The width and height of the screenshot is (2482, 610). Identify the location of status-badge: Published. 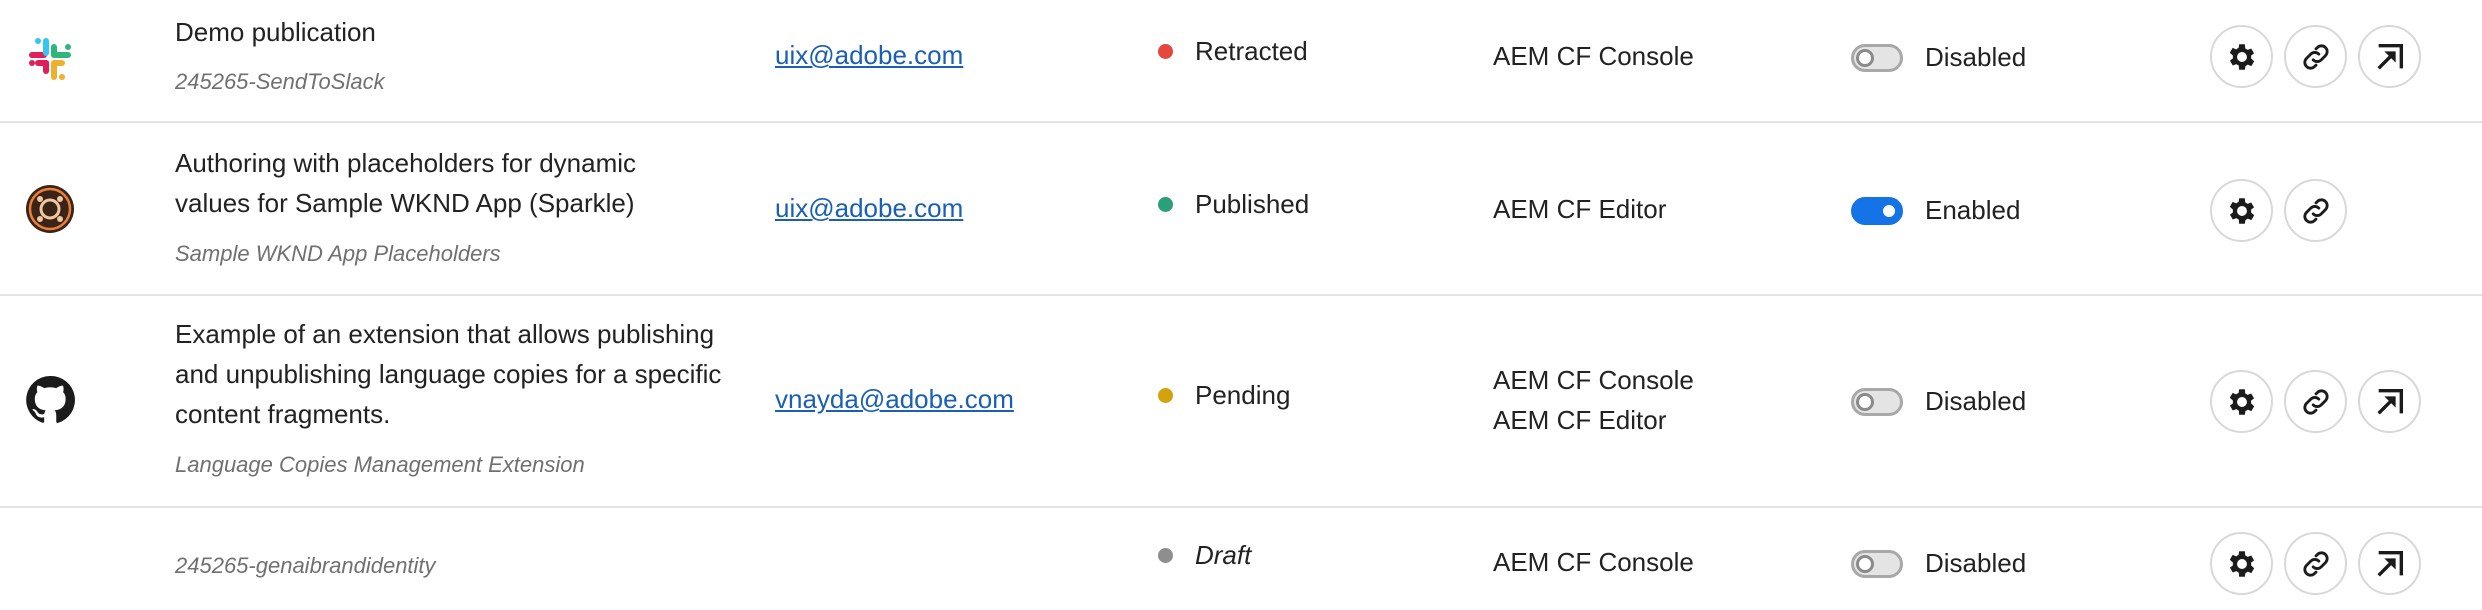
(1233, 204).